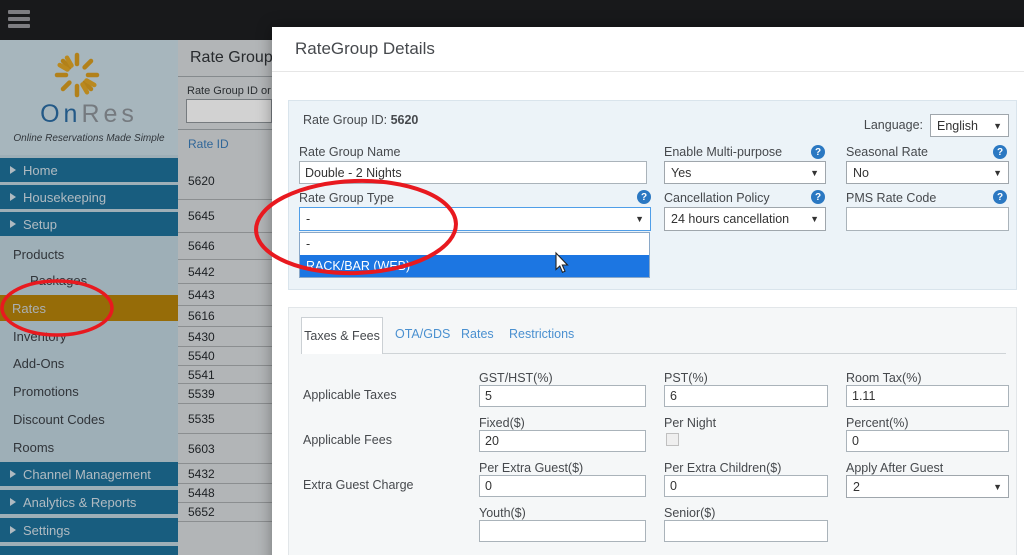  I want to click on cancellation-policy-label: Cancellation Policy, so click(717, 198).